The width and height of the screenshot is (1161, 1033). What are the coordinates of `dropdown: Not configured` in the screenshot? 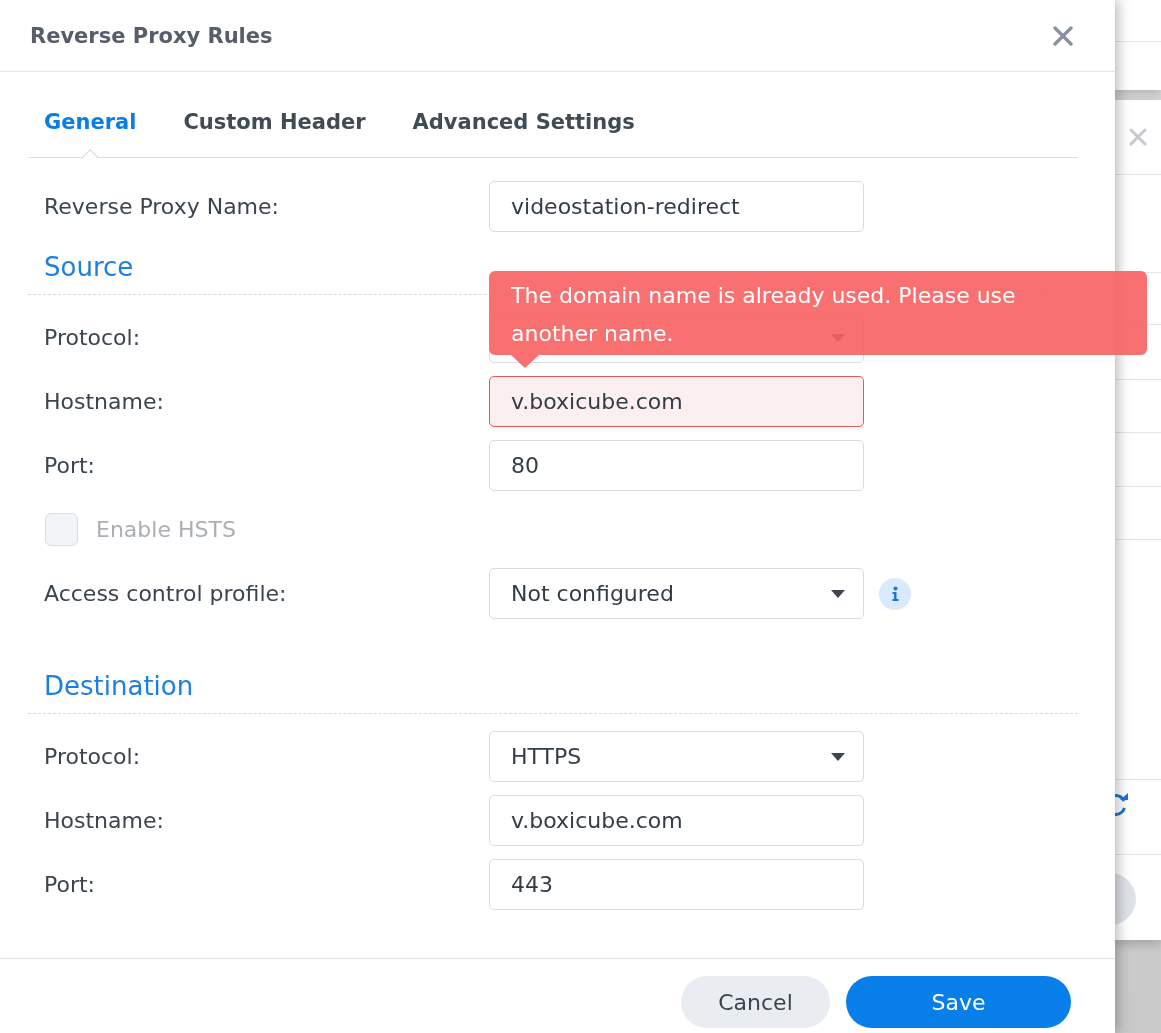 It's located at (676, 593).